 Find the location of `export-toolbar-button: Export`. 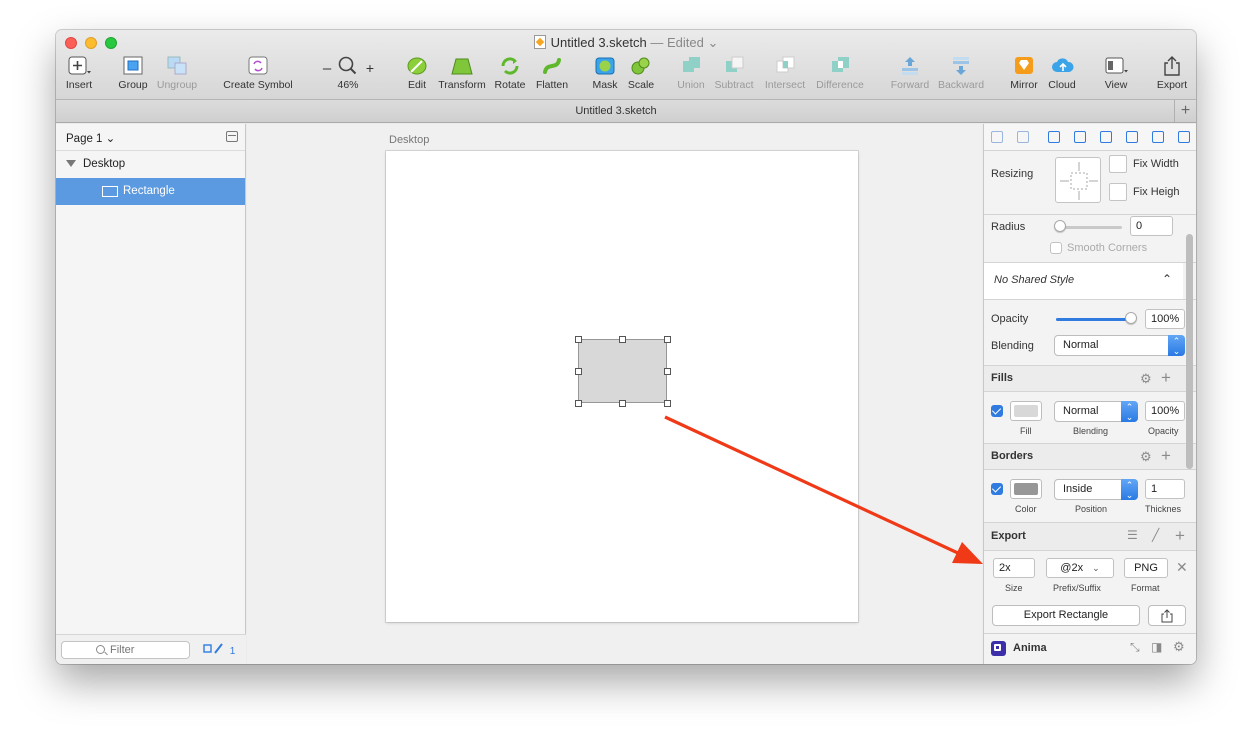

export-toolbar-button: Export is located at coordinates (1172, 73).